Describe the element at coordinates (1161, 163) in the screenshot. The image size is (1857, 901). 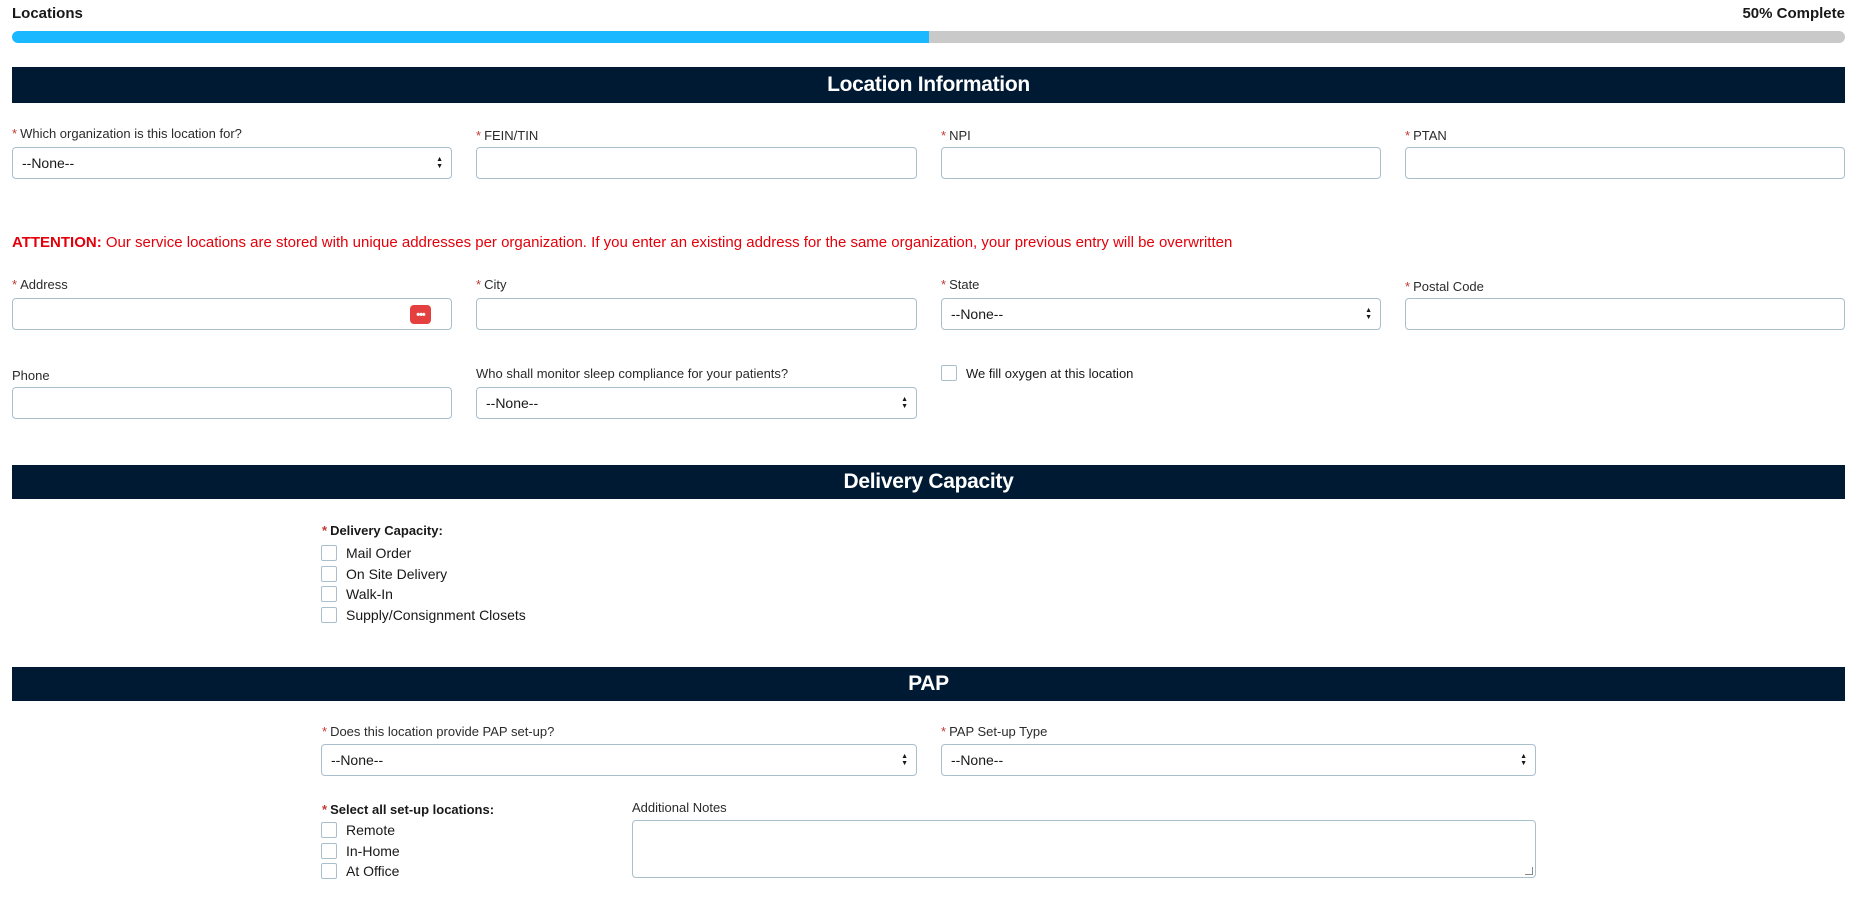
I see `npi-input` at that location.